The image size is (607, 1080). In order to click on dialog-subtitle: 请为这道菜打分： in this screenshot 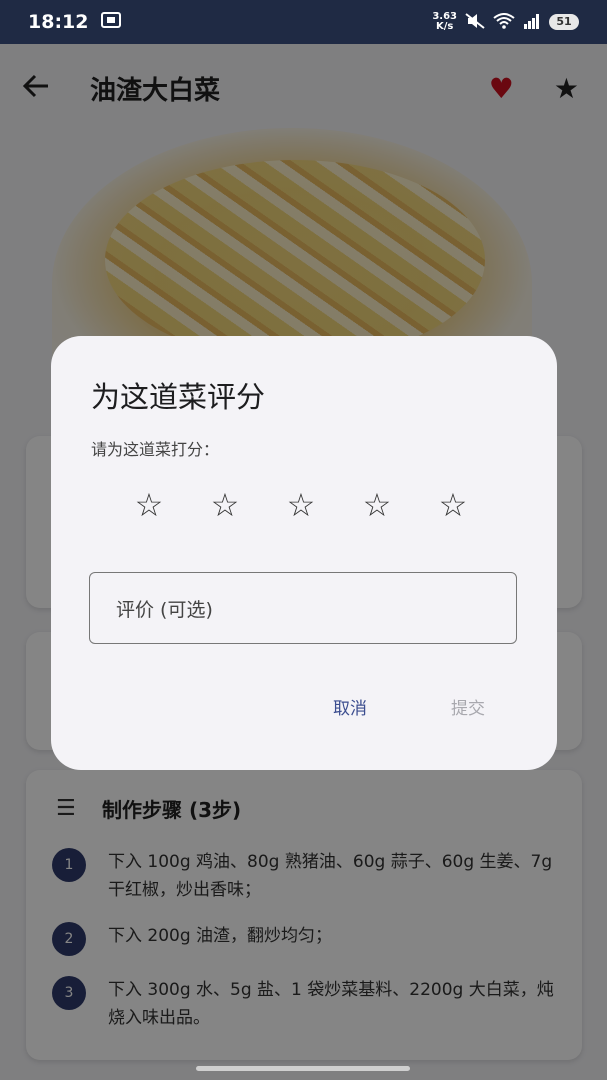, I will do `click(155, 449)`.